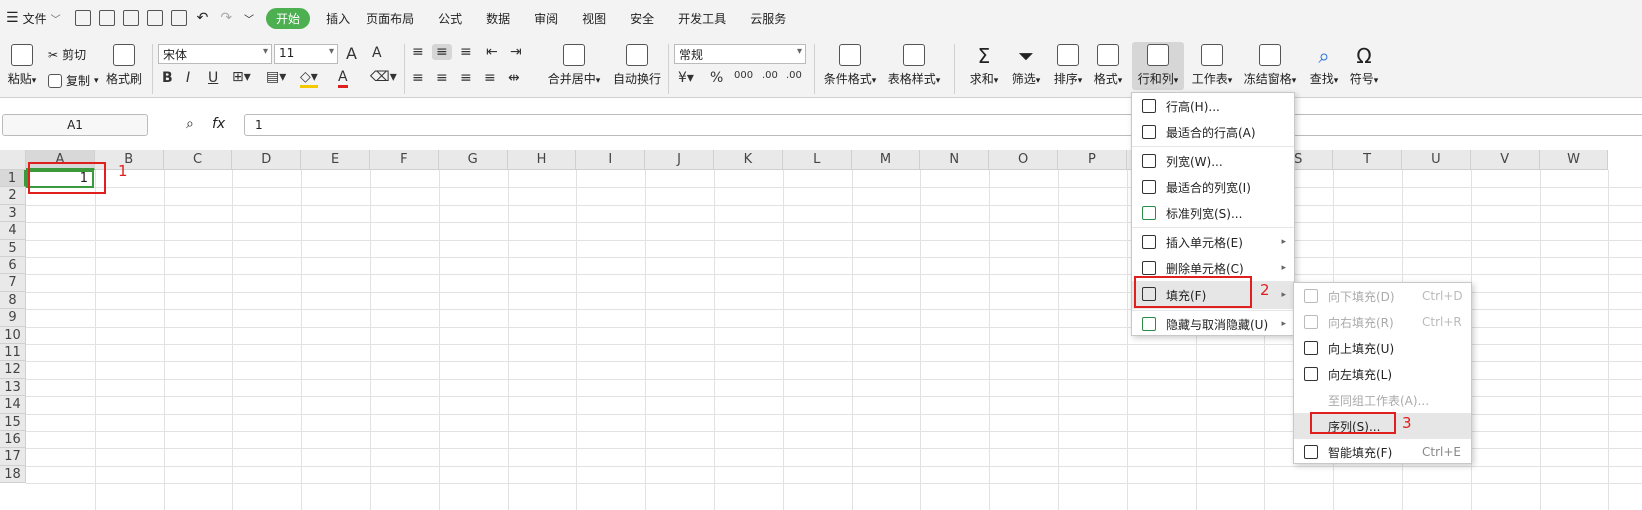  I want to click on column-header: V, so click(1505, 160).